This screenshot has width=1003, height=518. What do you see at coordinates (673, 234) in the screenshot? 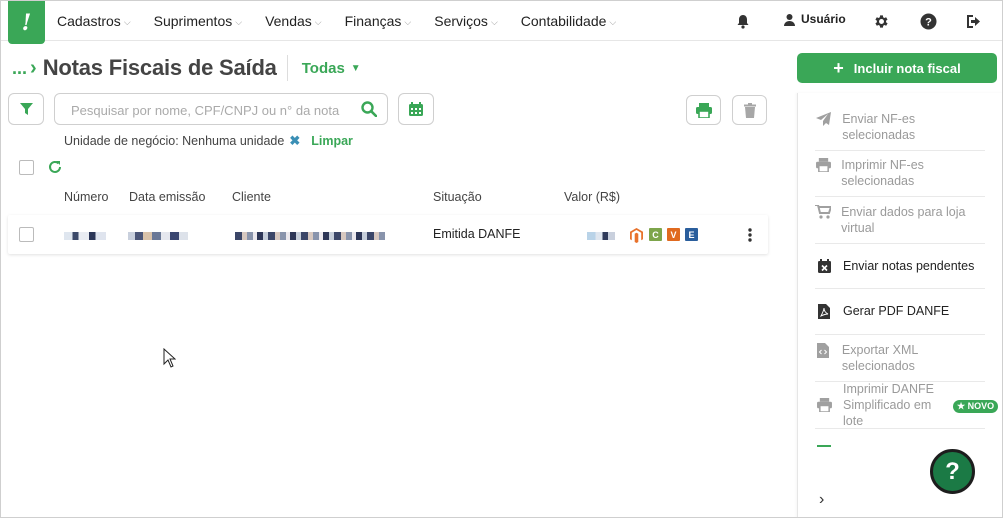
I see `badge-v: V` at bounding box center [673, 234].